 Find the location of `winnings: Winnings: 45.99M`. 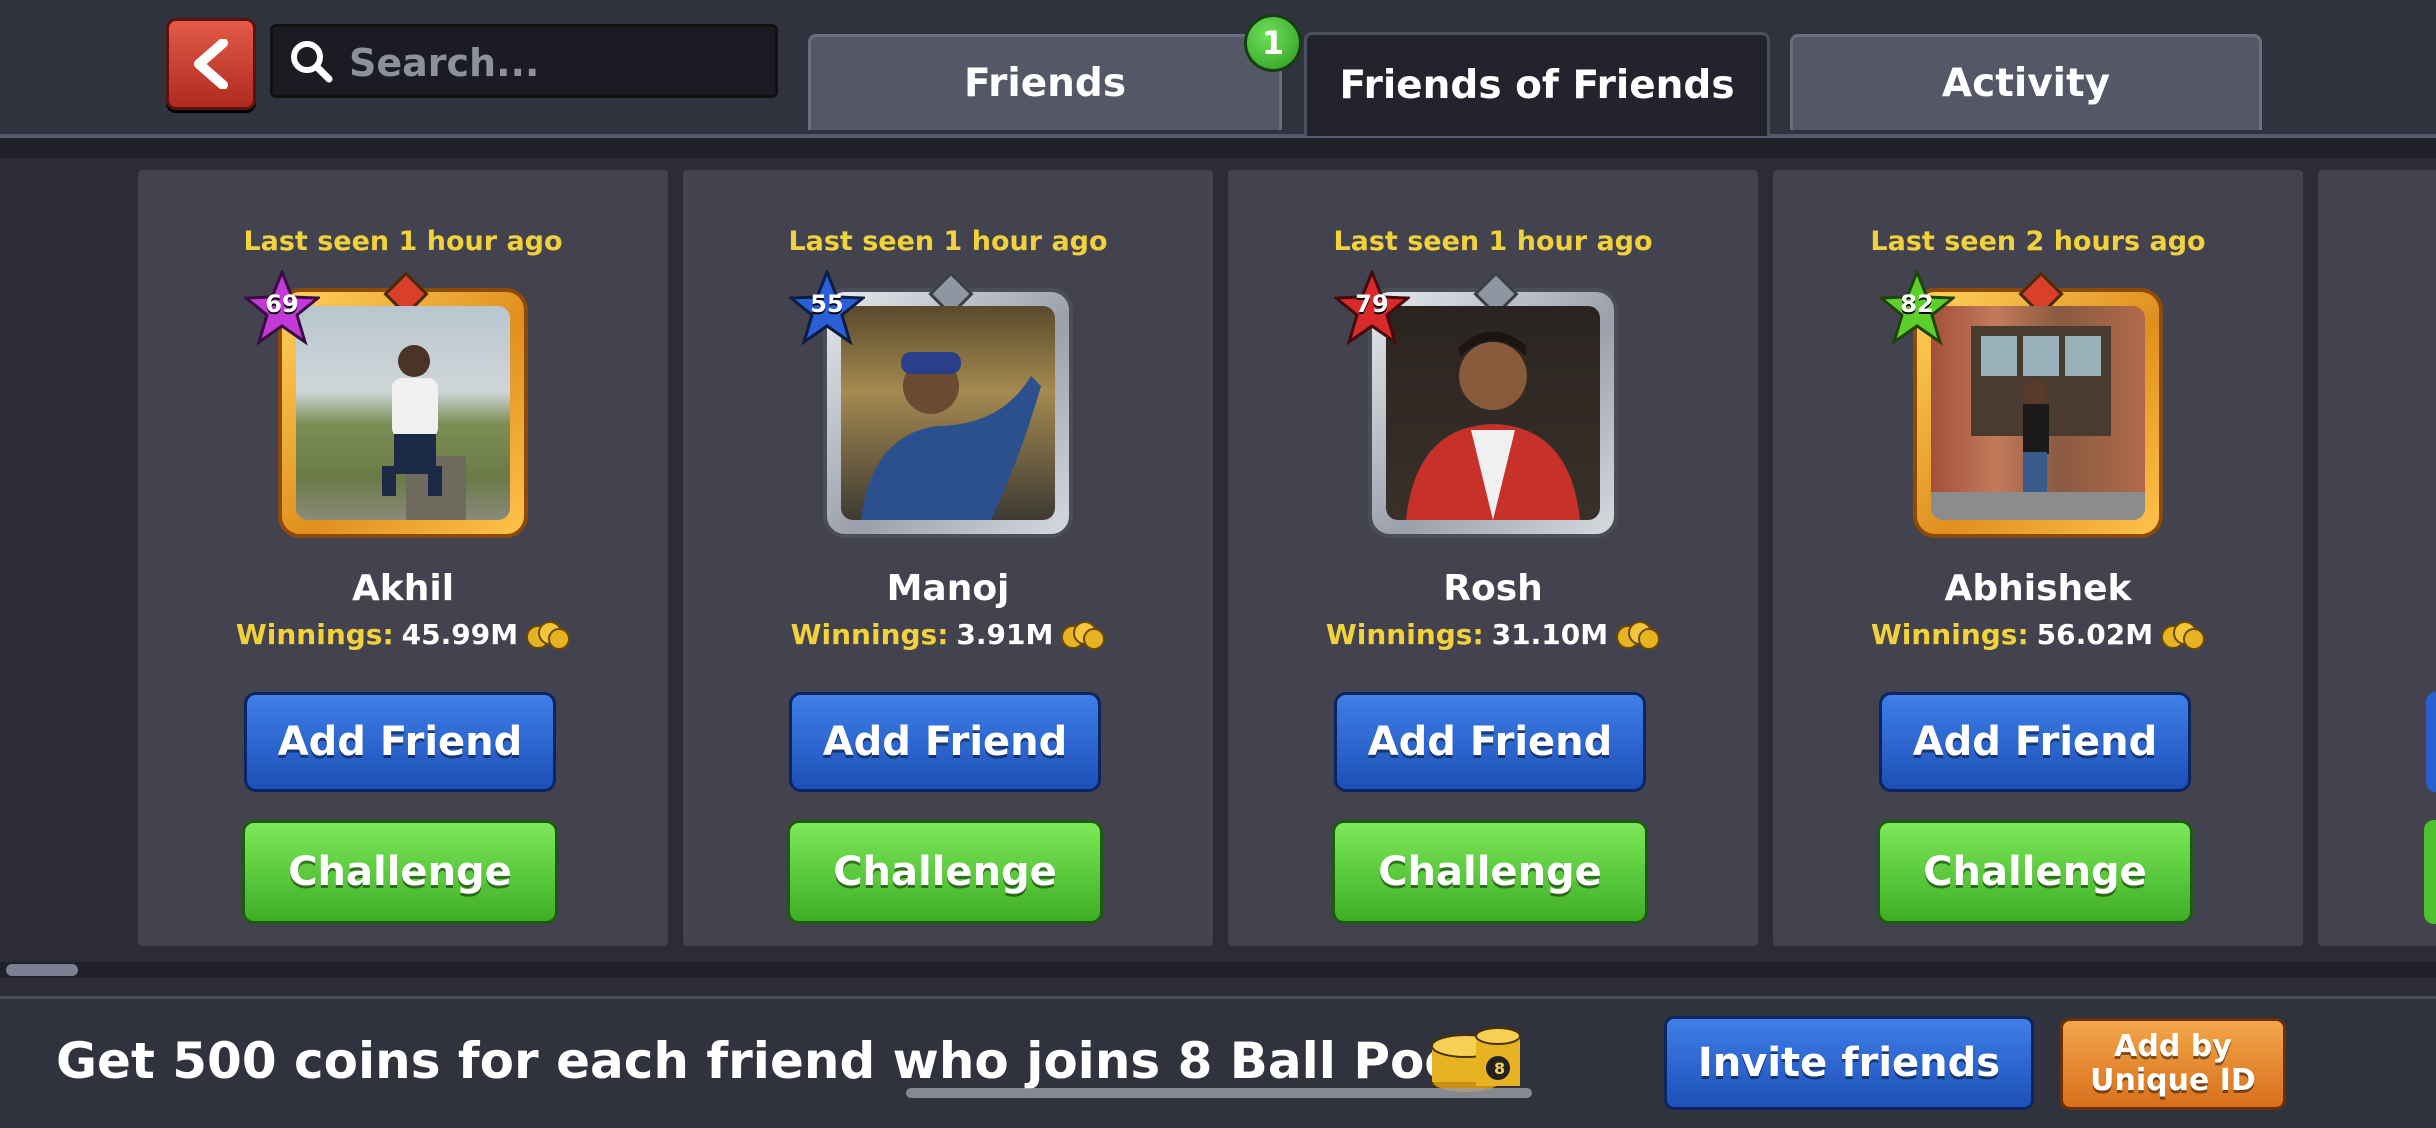

winnings: Winnings: 45.99M is located at coordinates (403, 634).